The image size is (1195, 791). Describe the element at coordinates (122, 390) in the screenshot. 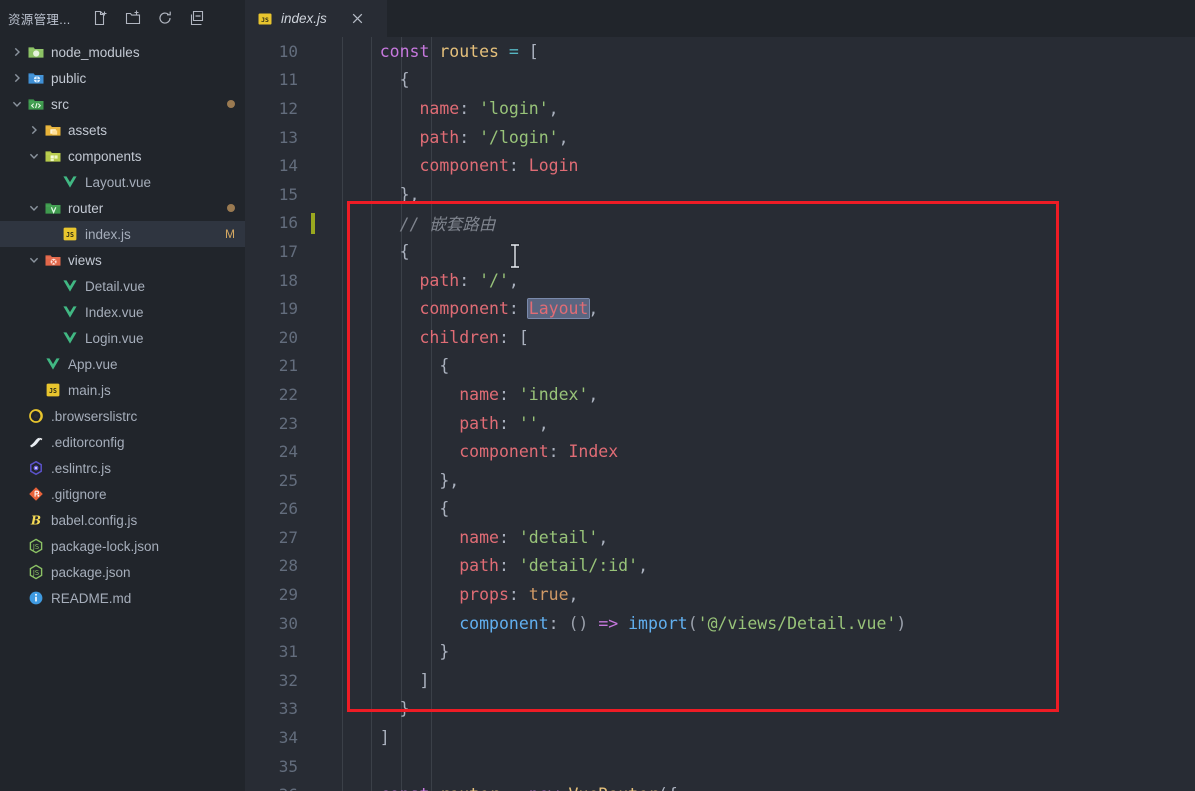

I see `tree-item-main-js: JS main.js` at that location.